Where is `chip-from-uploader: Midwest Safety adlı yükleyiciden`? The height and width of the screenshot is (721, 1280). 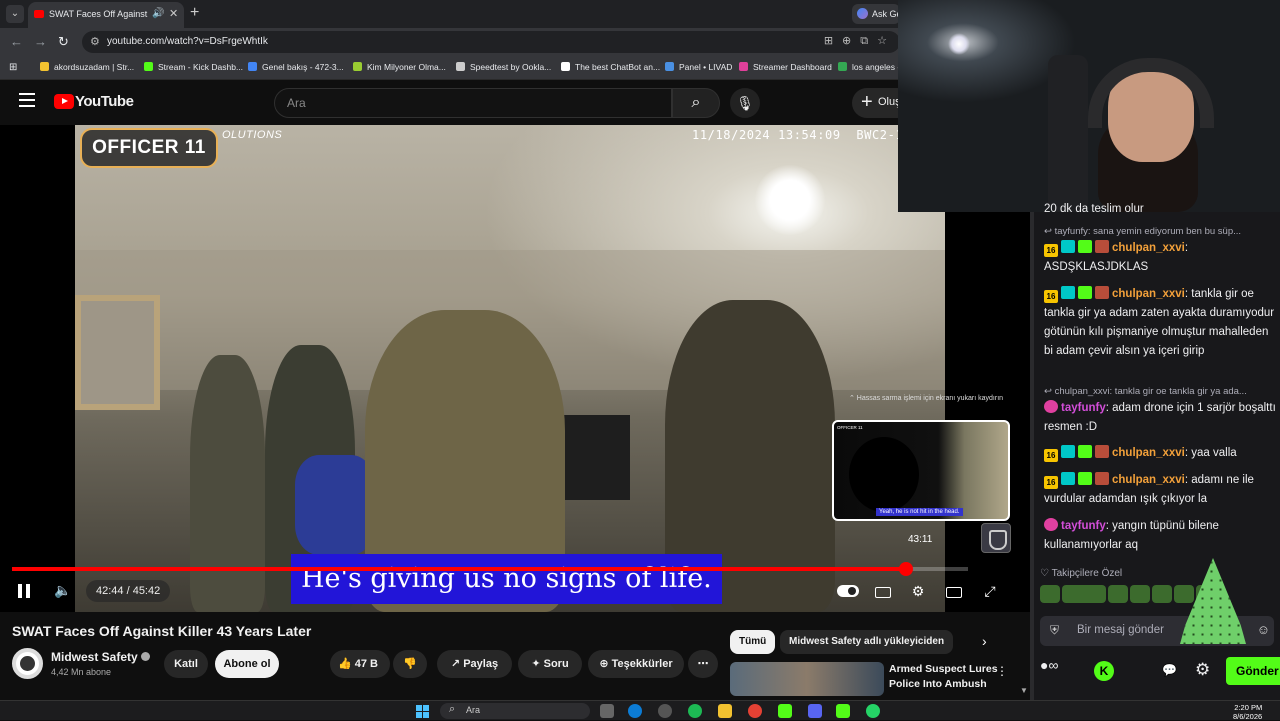
chip-from-uploader: Midwest Safety adlı yükleyiciden is located at coordinates (867, 642).